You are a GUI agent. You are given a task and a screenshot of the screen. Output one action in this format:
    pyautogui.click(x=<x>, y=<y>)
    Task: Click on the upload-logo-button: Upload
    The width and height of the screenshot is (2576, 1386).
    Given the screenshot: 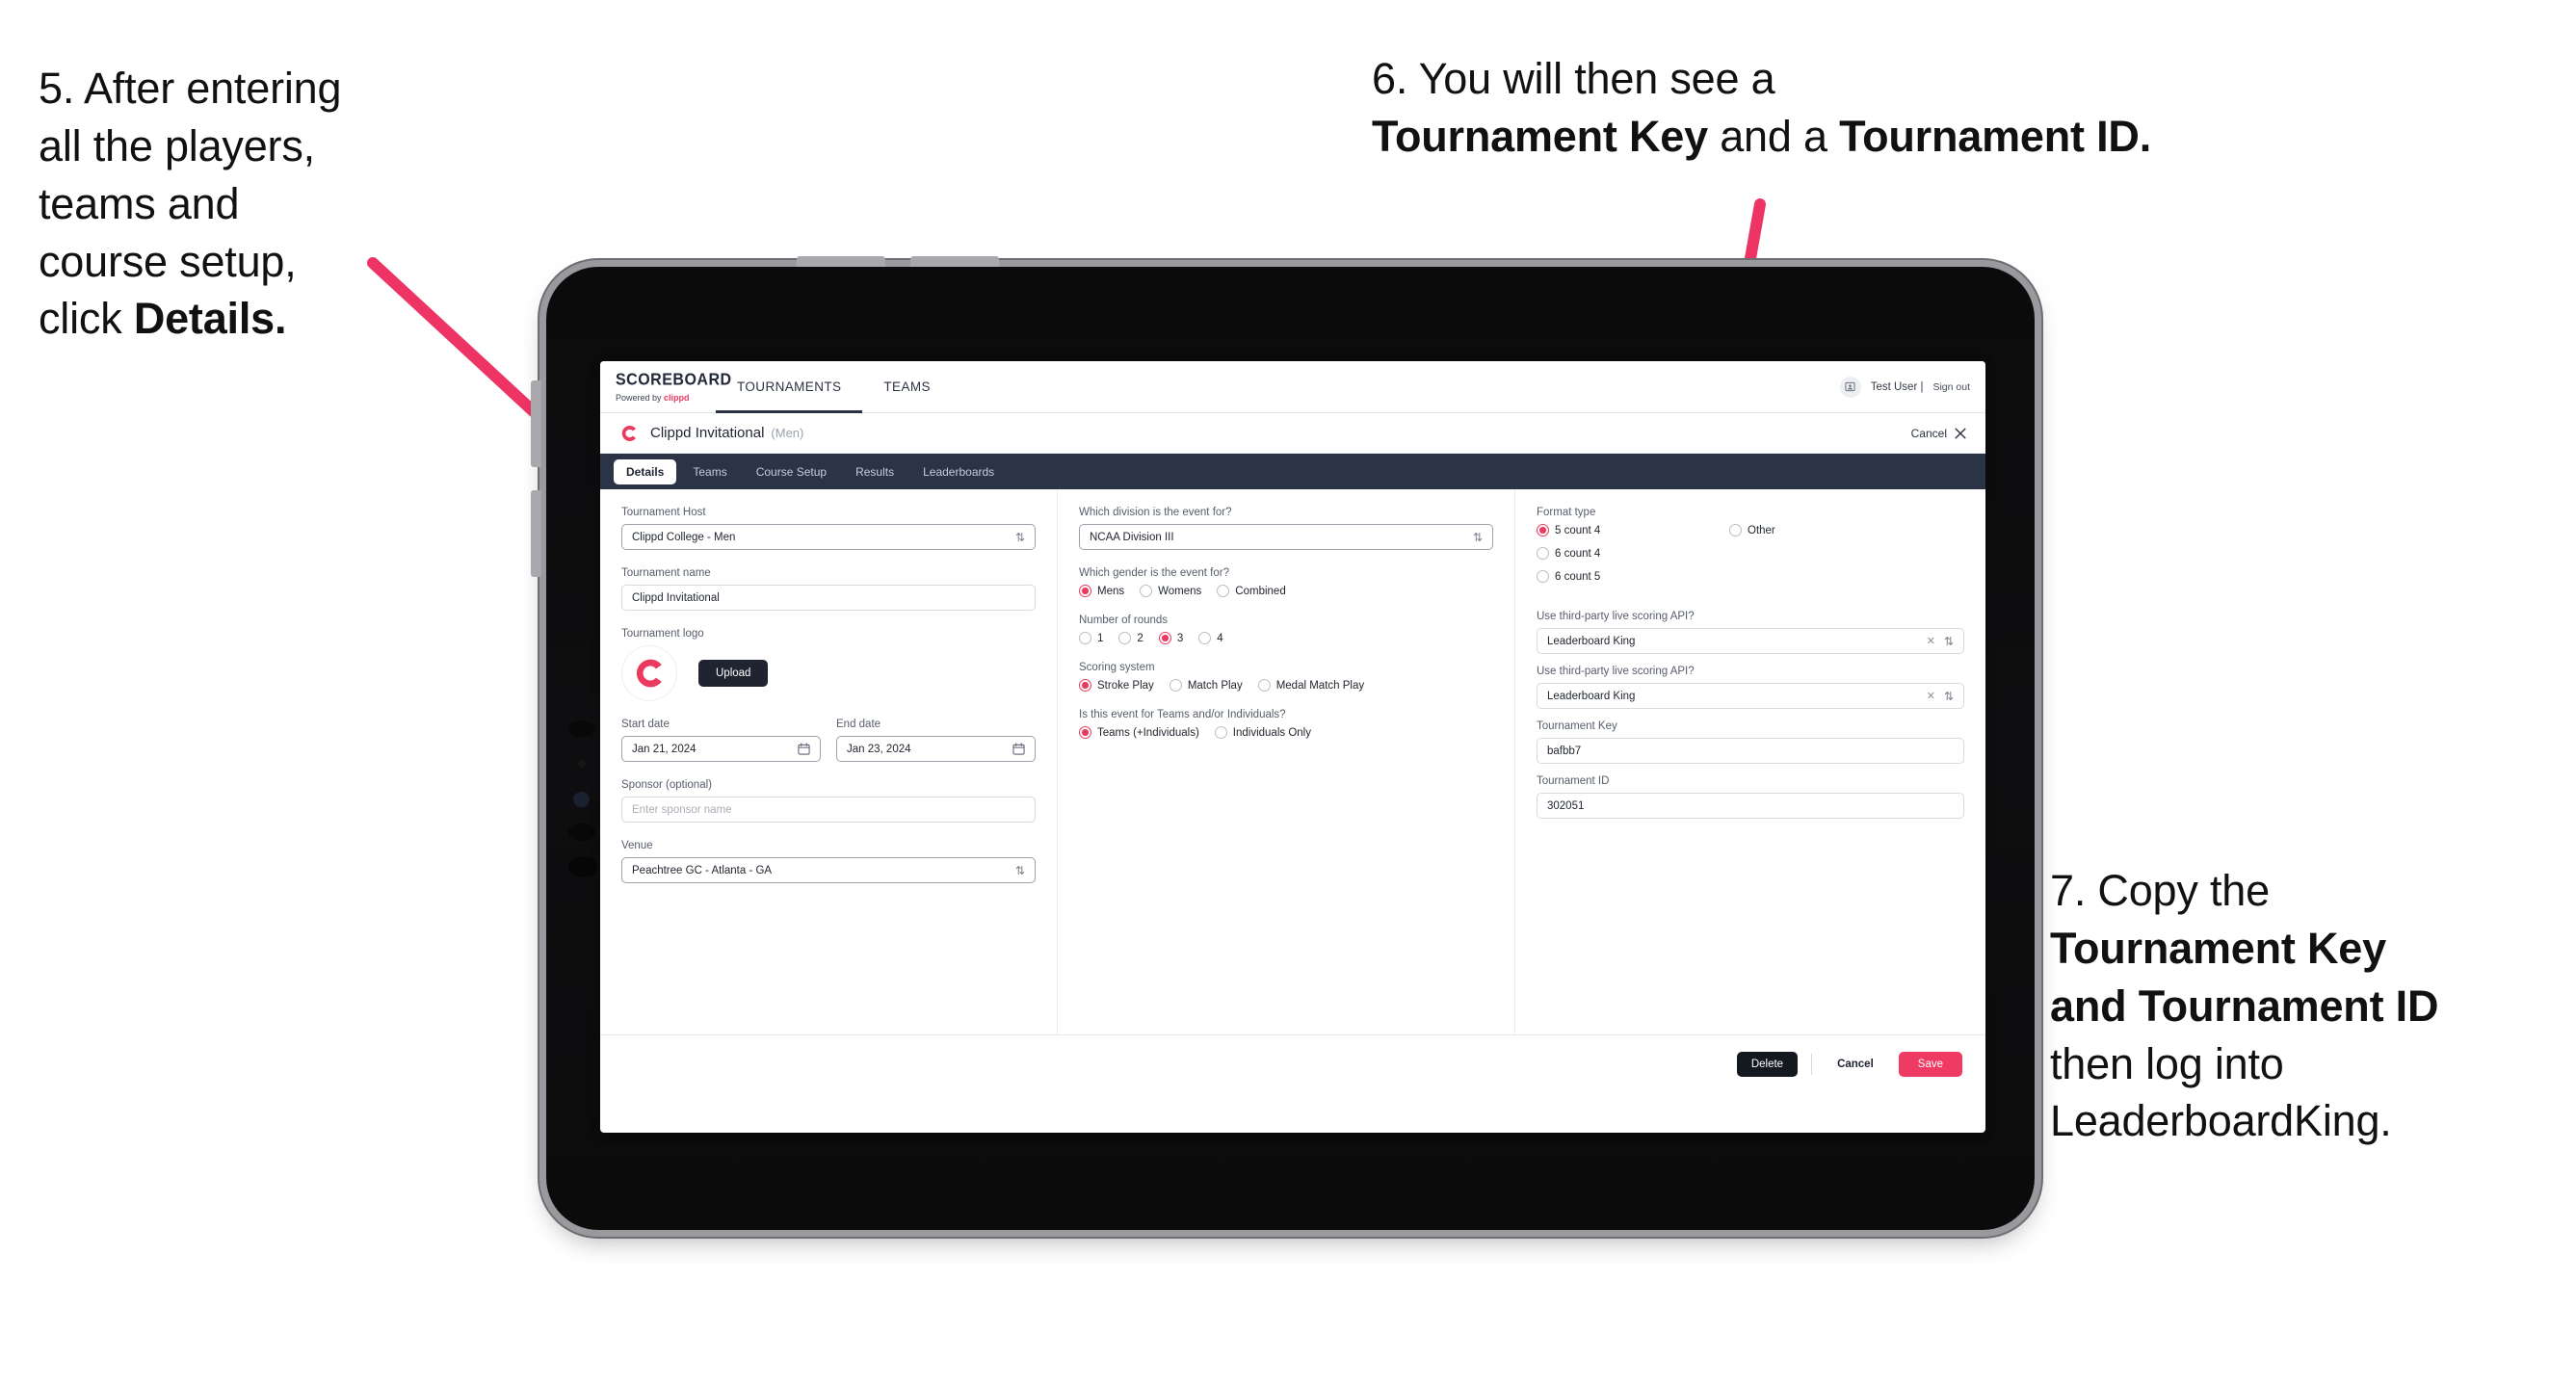 What is the action you would take?
    pyautogui.click(x=733, y=673)
    